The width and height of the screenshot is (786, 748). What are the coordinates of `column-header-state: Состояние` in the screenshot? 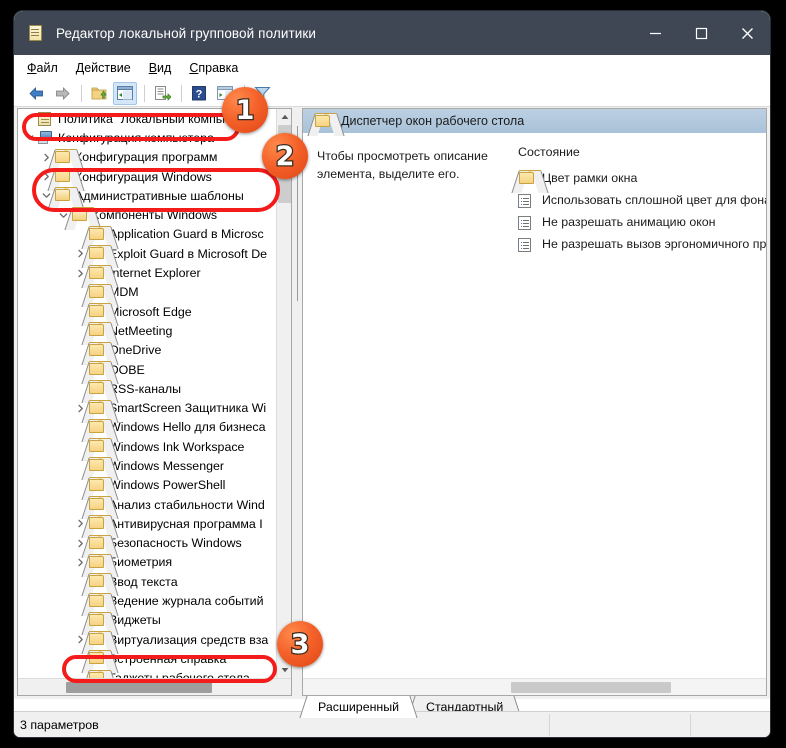 It's located at (642, 156).